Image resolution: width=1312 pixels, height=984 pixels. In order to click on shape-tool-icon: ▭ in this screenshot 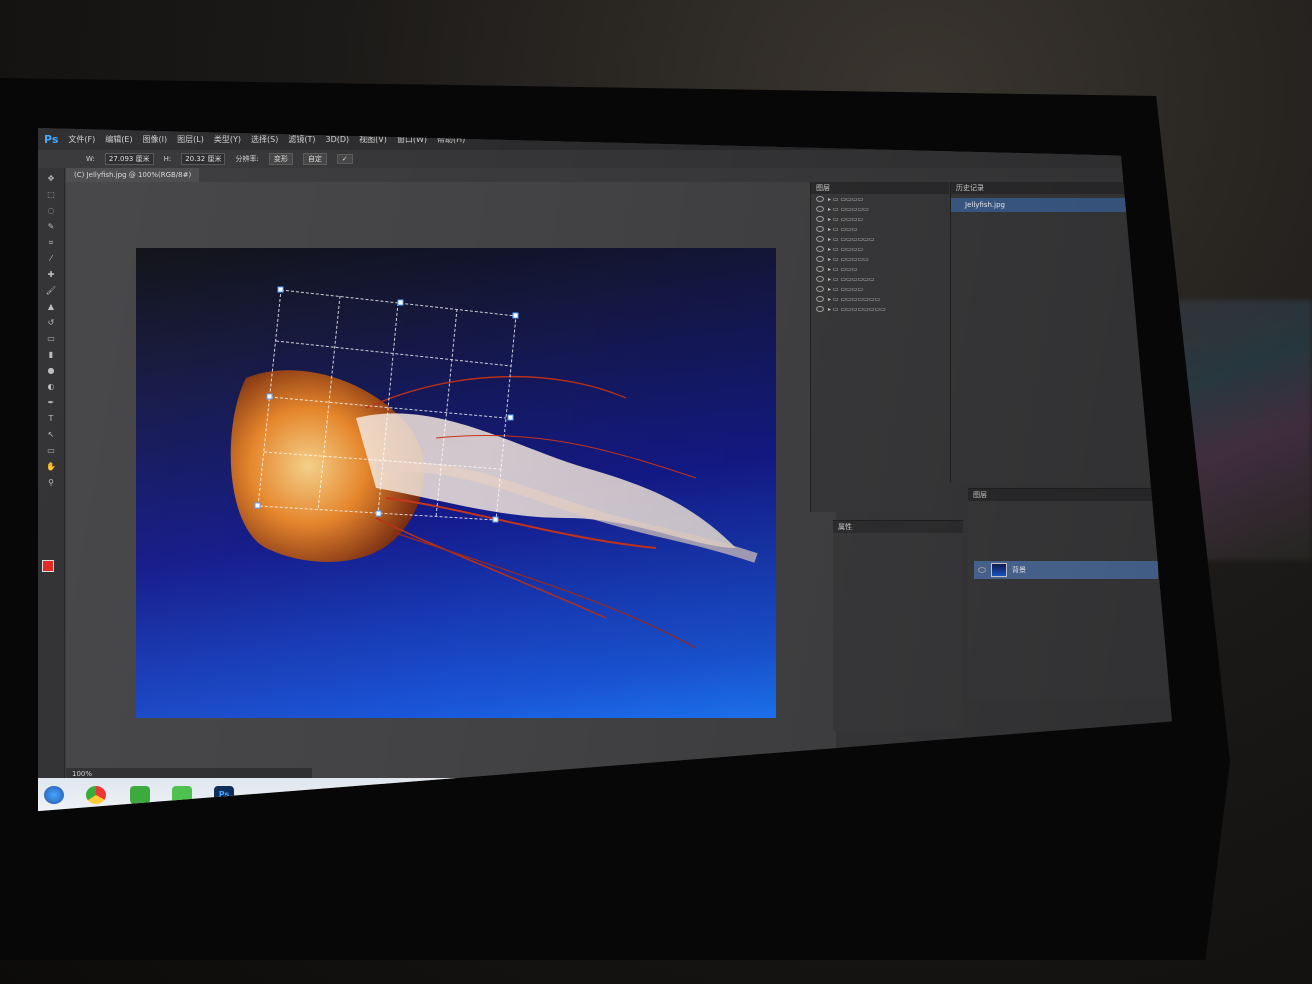, I will do `click(51, 451)`.